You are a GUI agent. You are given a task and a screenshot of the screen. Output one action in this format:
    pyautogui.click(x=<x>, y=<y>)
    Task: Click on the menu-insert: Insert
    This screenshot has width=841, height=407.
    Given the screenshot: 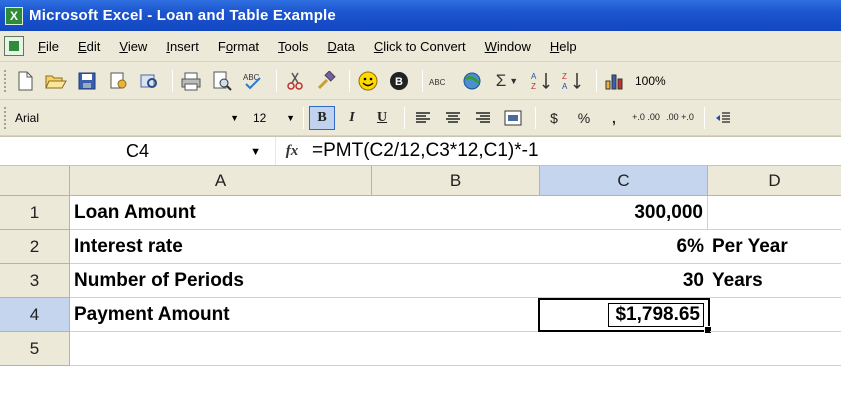 What is the action you would take?
    pyautogui.click(x=182, y=46)
    